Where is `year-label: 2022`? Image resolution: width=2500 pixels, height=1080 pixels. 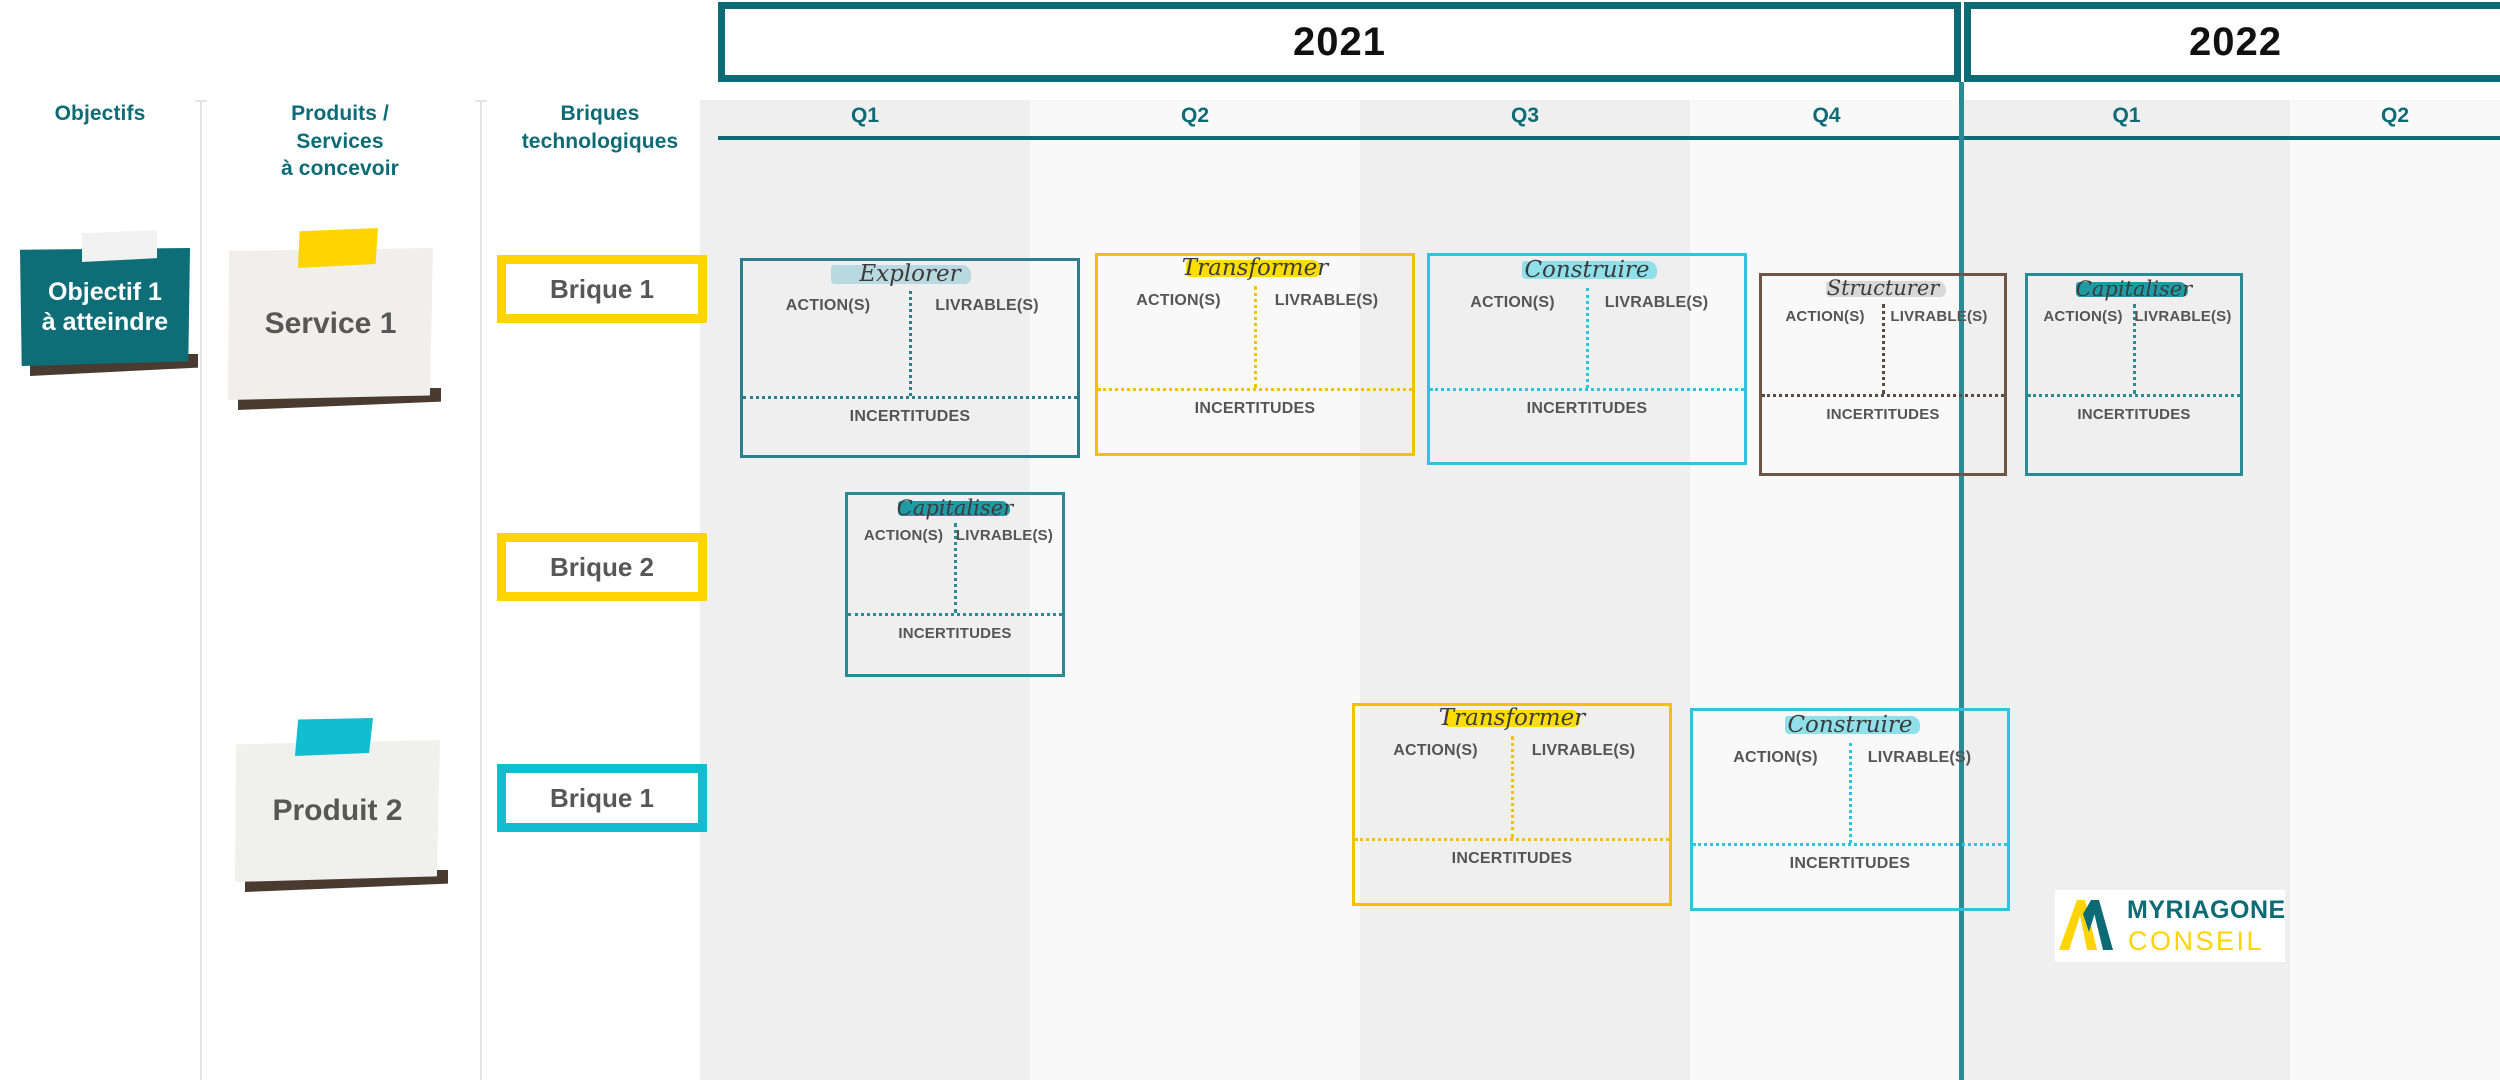
year-label: 2022 is located at coordinates (2235, 41).